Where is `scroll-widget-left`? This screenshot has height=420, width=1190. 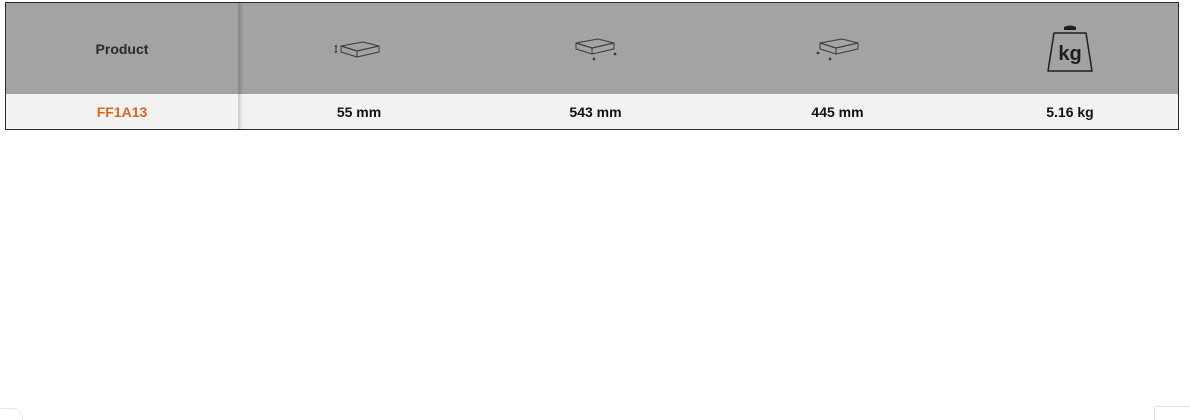
scroll-widget-left is located at coordinates (11, 414).